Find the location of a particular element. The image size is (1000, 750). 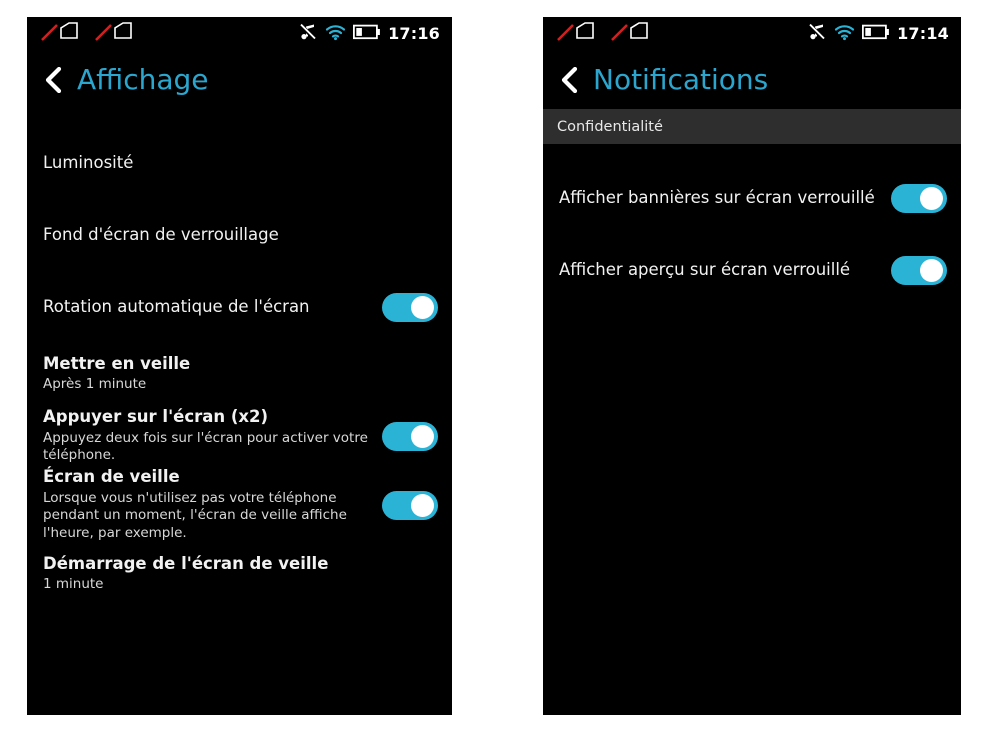

toggle-rotation-automatique is located at coordinates (410, 307).